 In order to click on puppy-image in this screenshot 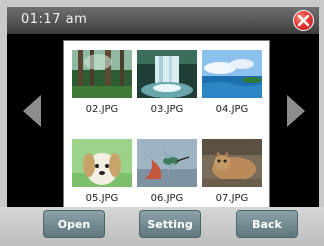, I will do `click(102, 163)`.